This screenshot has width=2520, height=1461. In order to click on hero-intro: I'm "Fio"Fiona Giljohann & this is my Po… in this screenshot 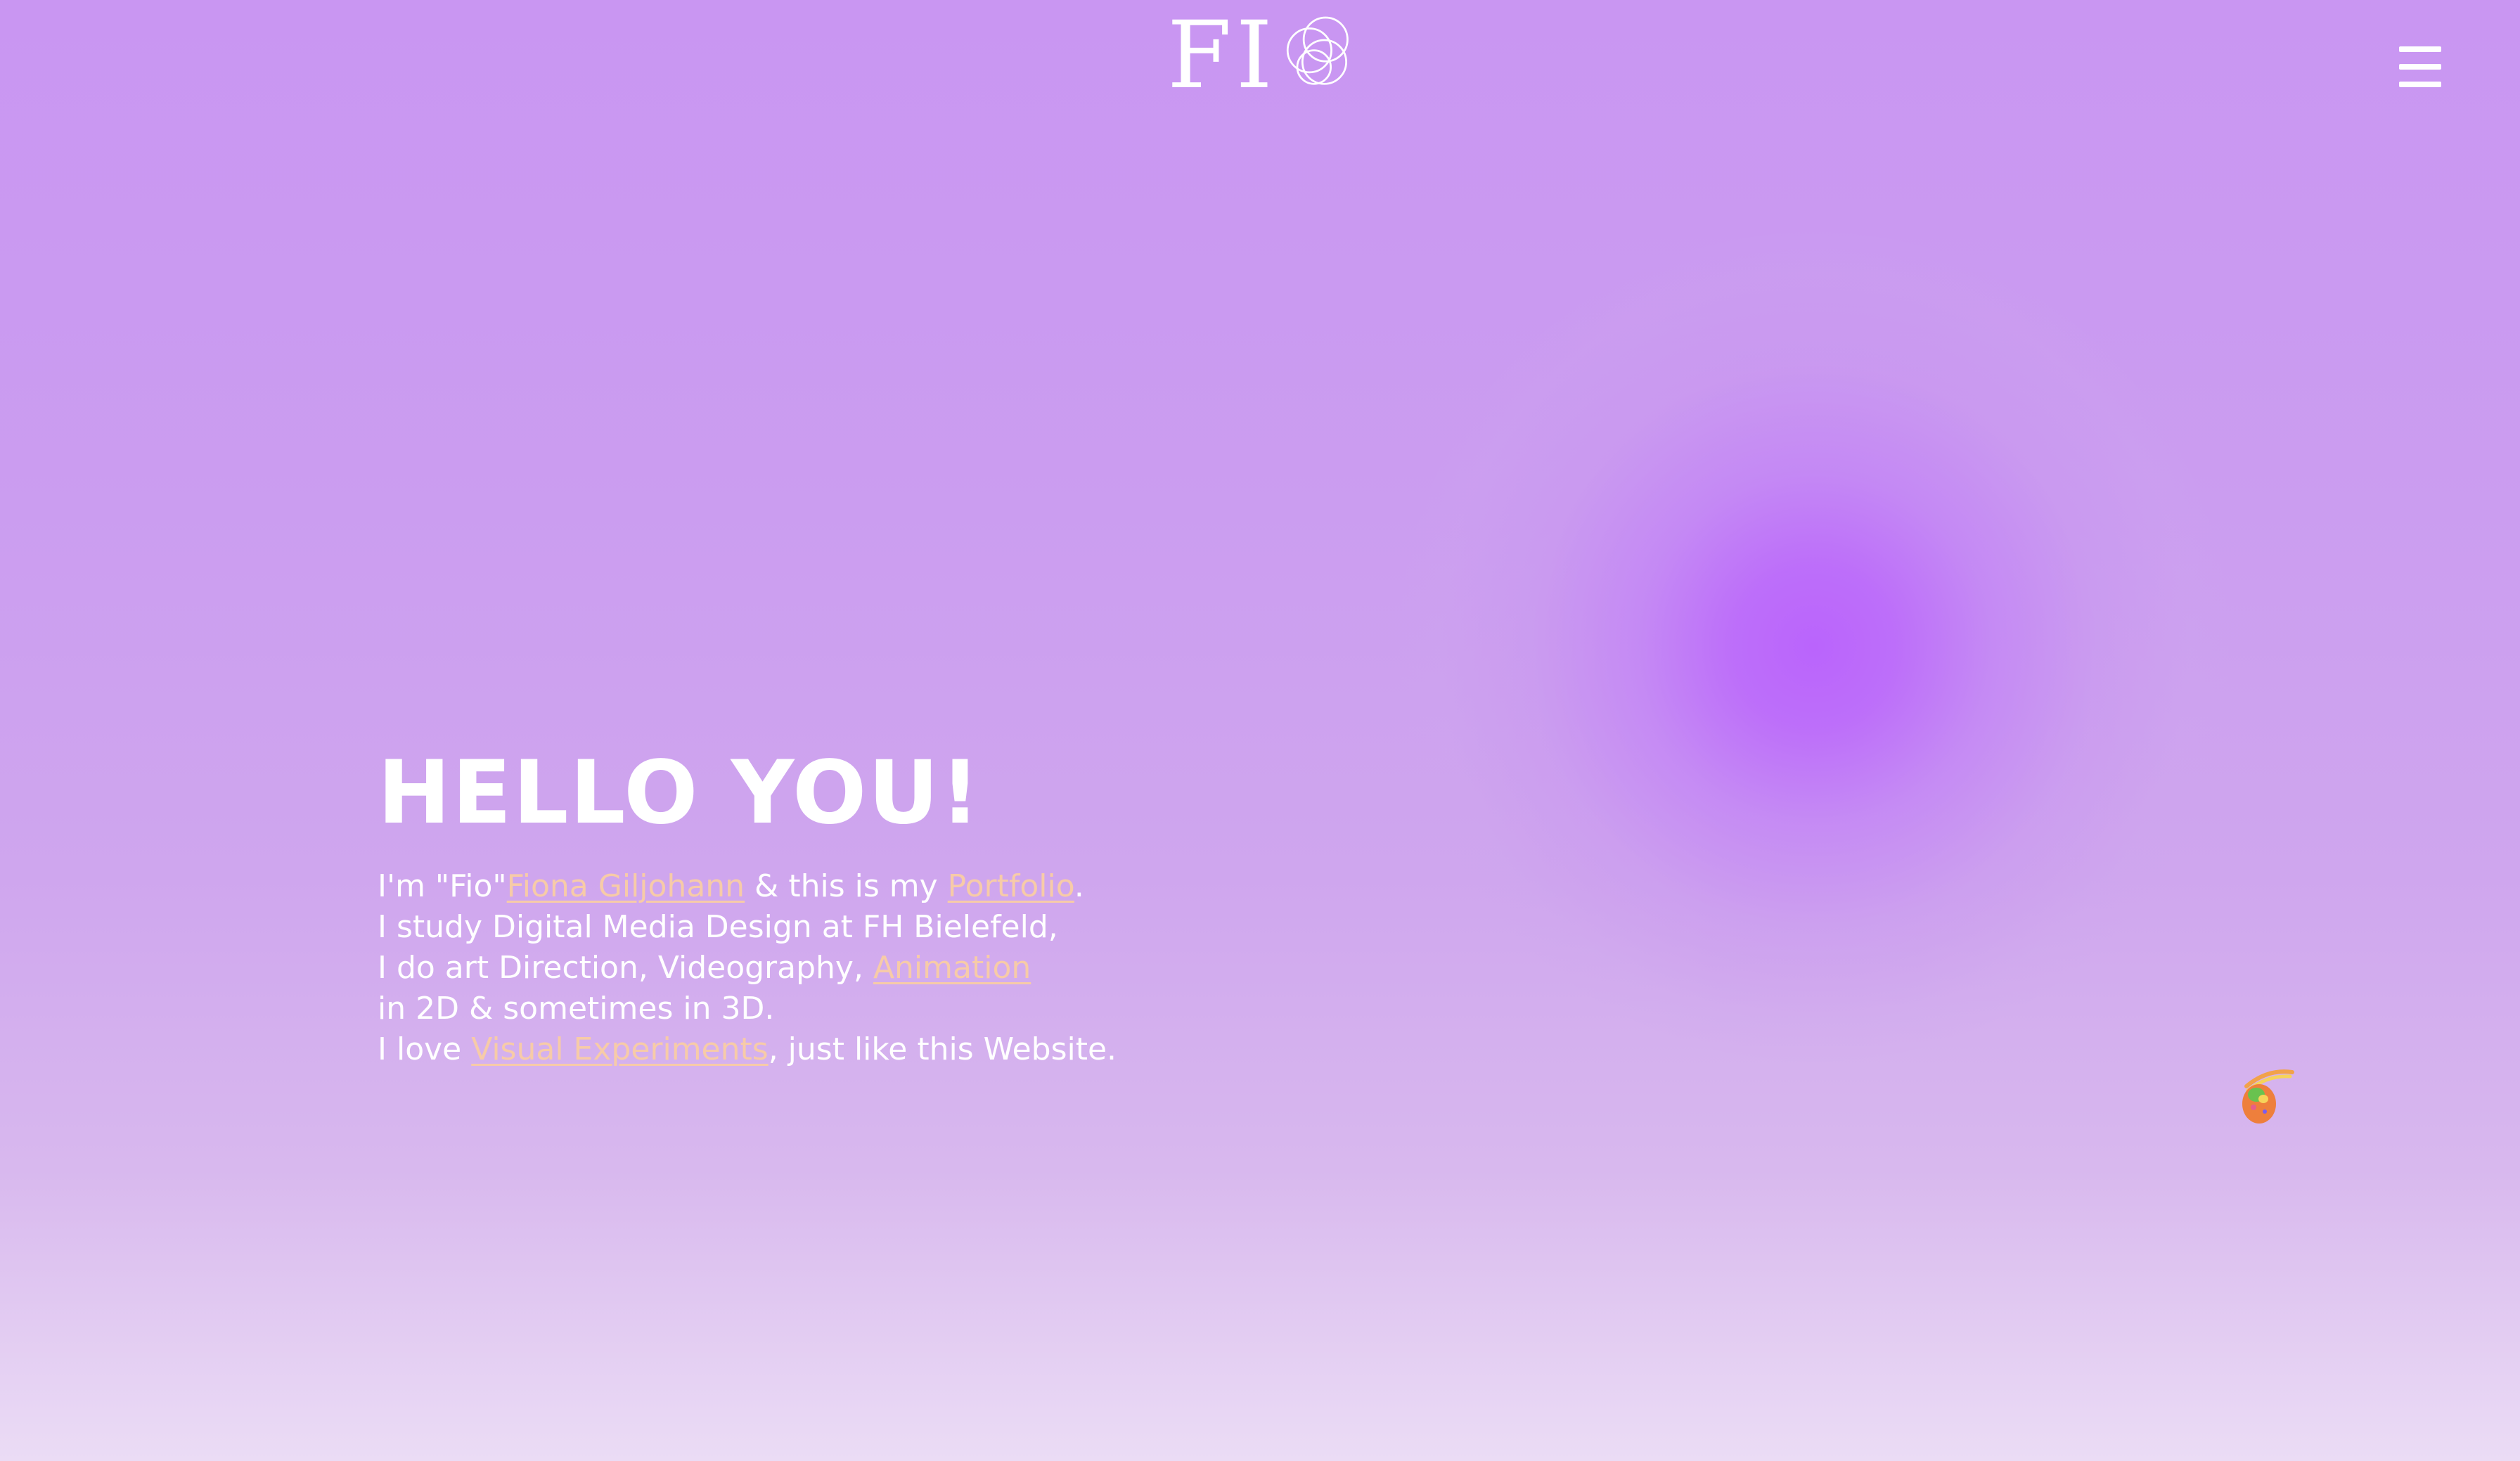, I will do `click(747, 968)`.